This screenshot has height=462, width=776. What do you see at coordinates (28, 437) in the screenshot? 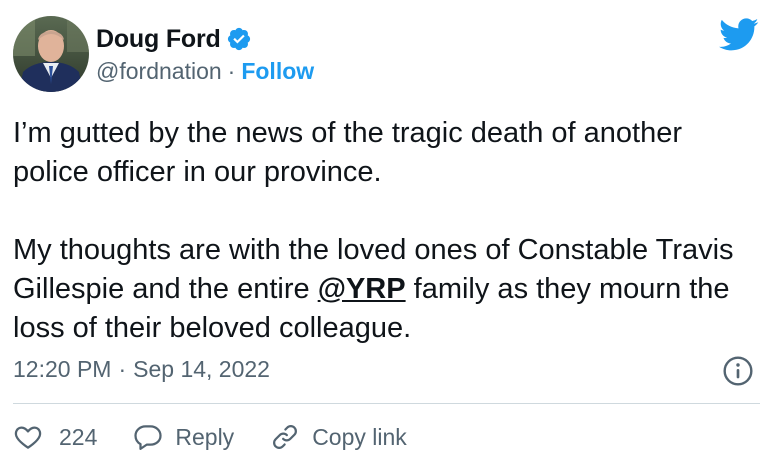
I see `heart-icon` at bounding box center [28, 437].